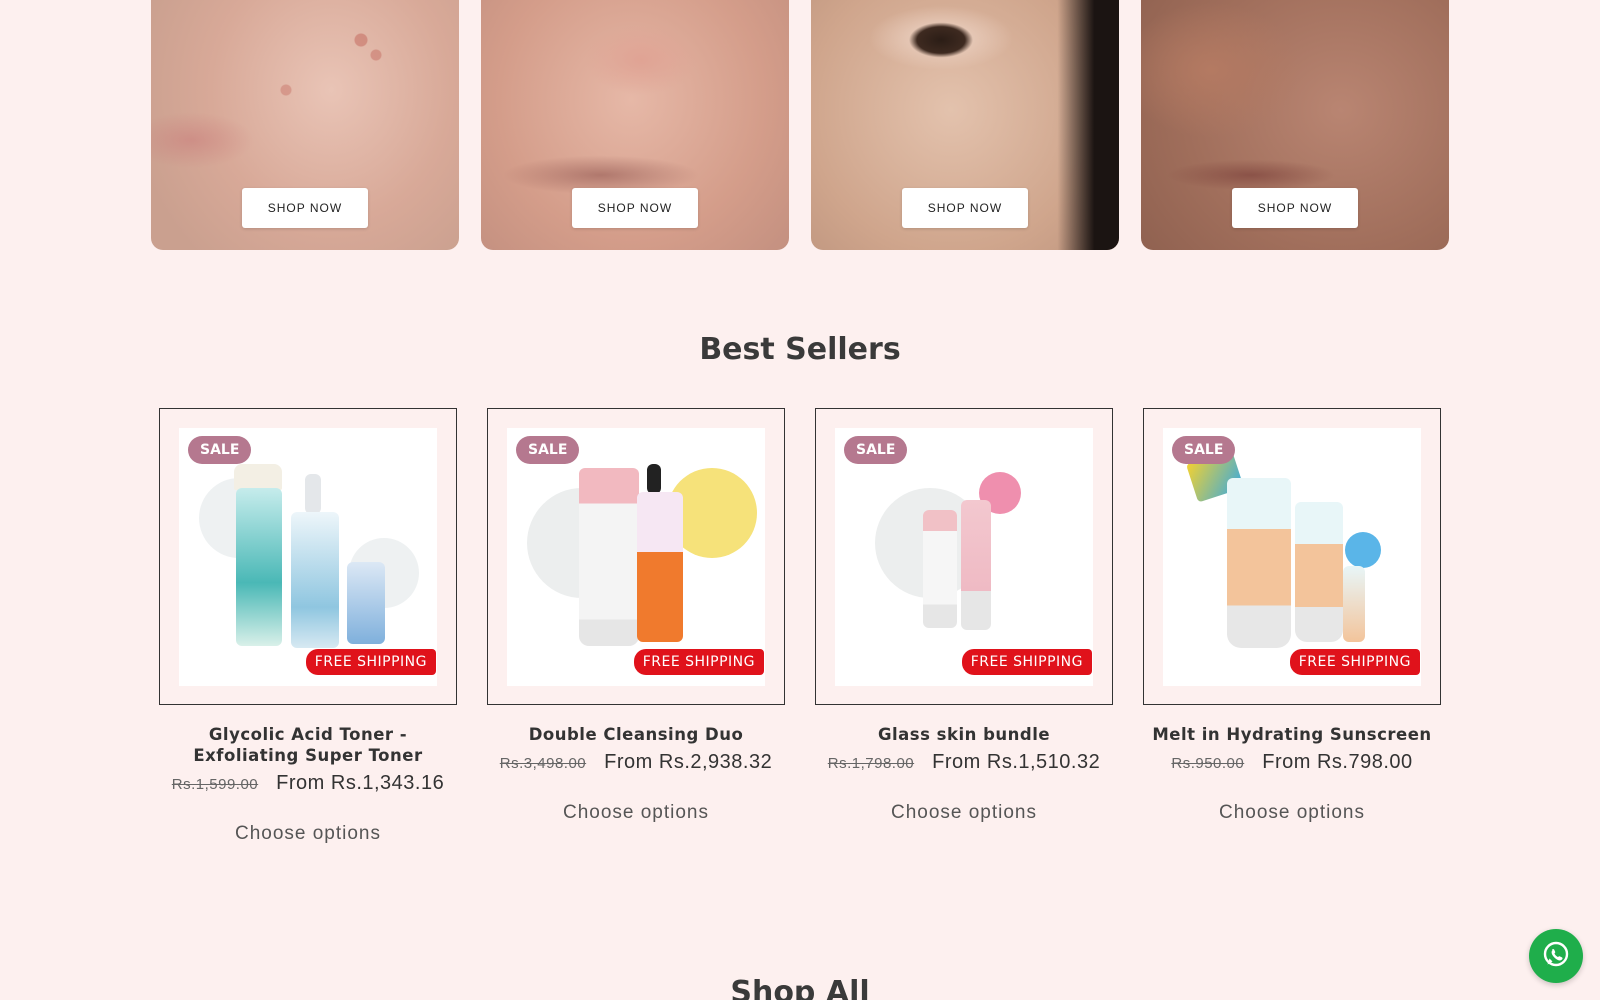  Describe the element at coordinates (360, 783) in the screenshot. I see `sale-price: From Rs.1,343.16` at that location.